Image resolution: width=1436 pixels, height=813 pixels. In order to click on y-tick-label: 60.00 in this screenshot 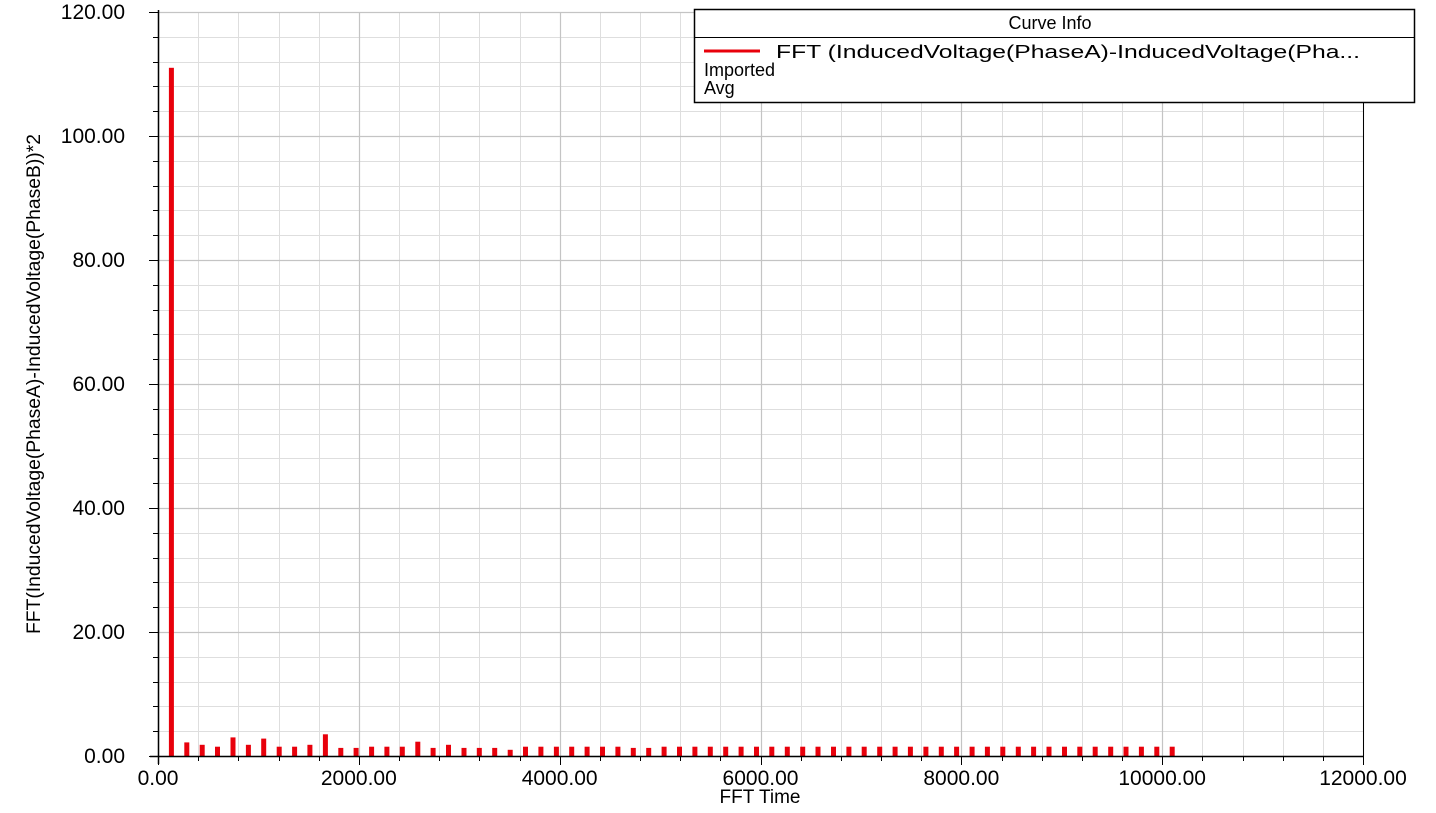, I will do `click(98, 384)`.